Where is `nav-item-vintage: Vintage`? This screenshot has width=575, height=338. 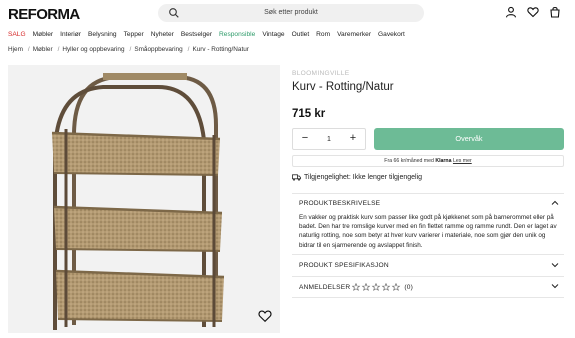 nav-item-vintage: Vintage is located at coordinates (273, 34).